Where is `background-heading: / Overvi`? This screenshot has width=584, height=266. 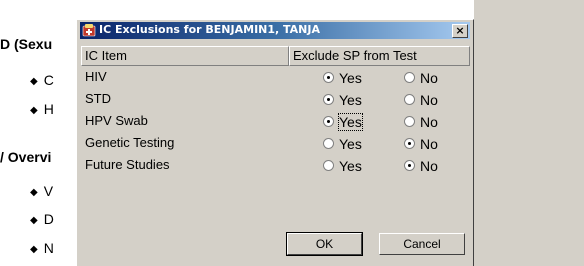
background-heading: / Overvi is located at coordinates (26, 157).